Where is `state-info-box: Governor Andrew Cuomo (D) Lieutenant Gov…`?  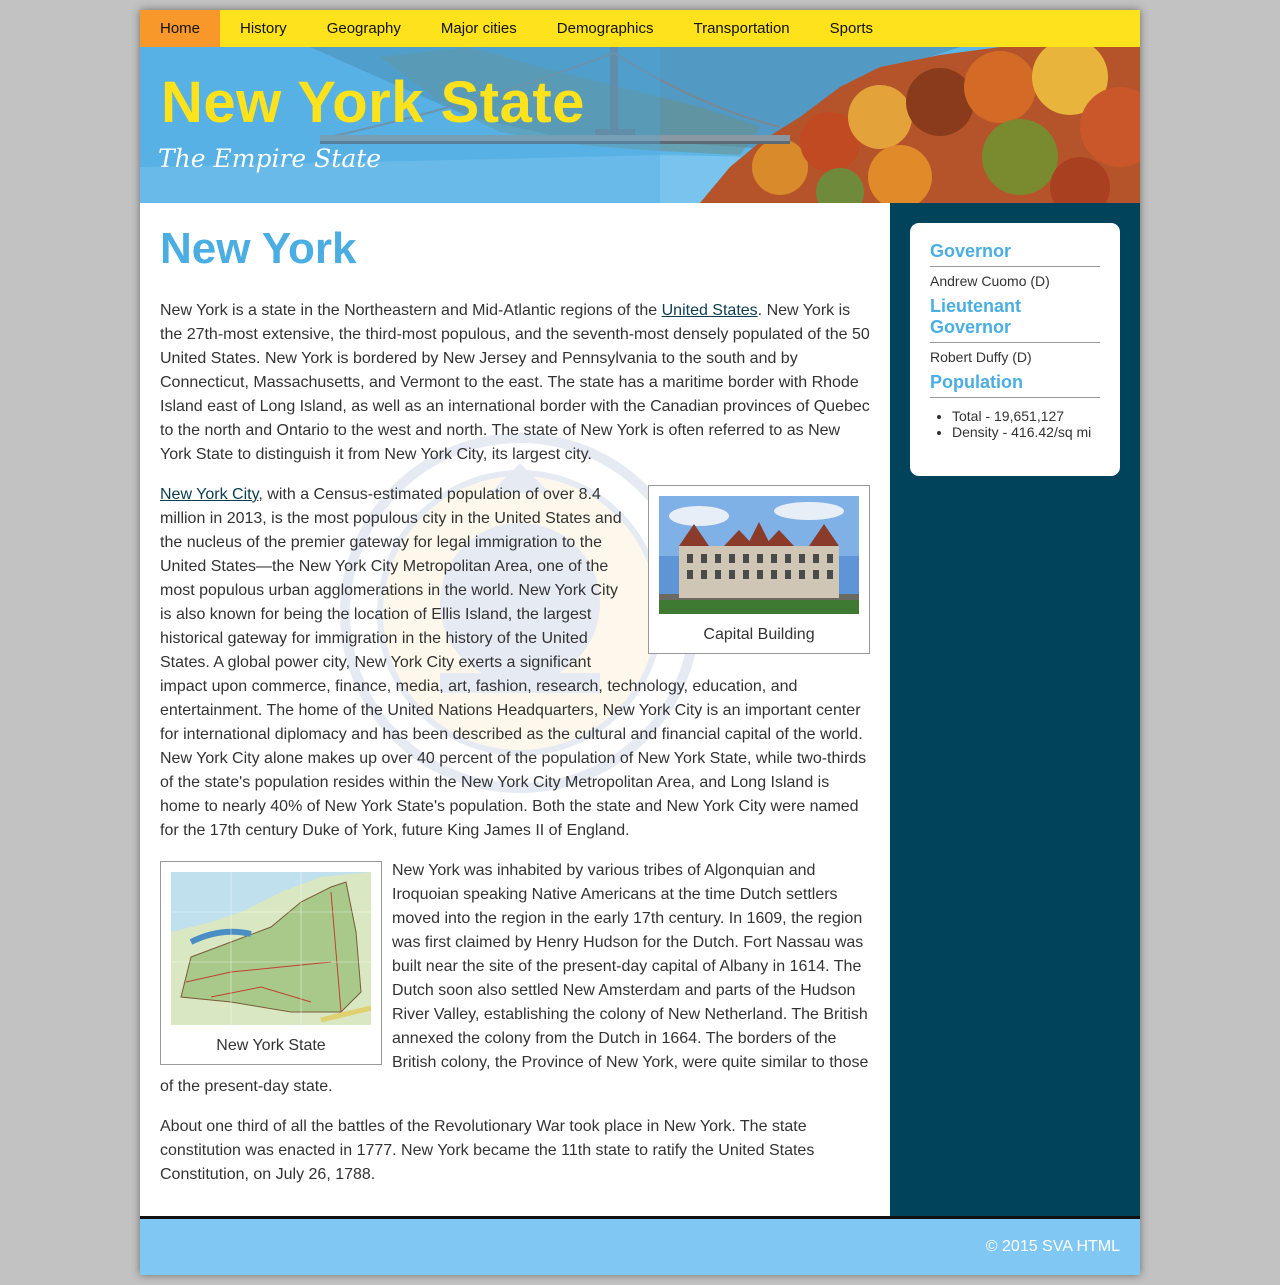
state-info-box: Governor Andrew Cuomo (D) Lieutenant Gov… is located at coordinates (1015, 349).